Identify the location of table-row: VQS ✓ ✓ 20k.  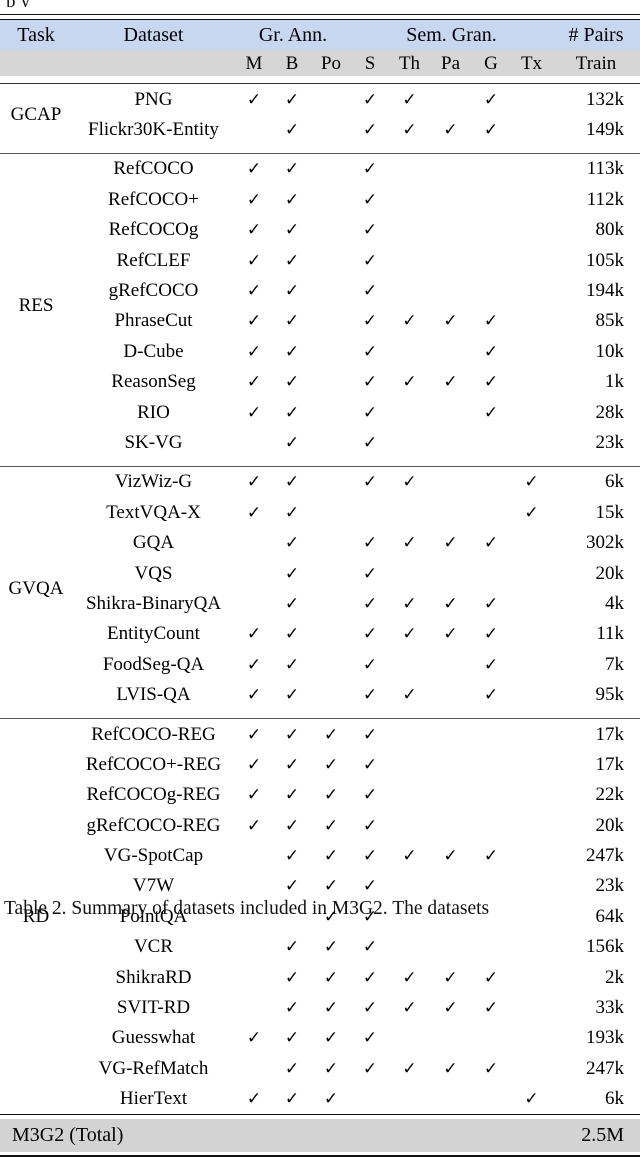
(320, 573).